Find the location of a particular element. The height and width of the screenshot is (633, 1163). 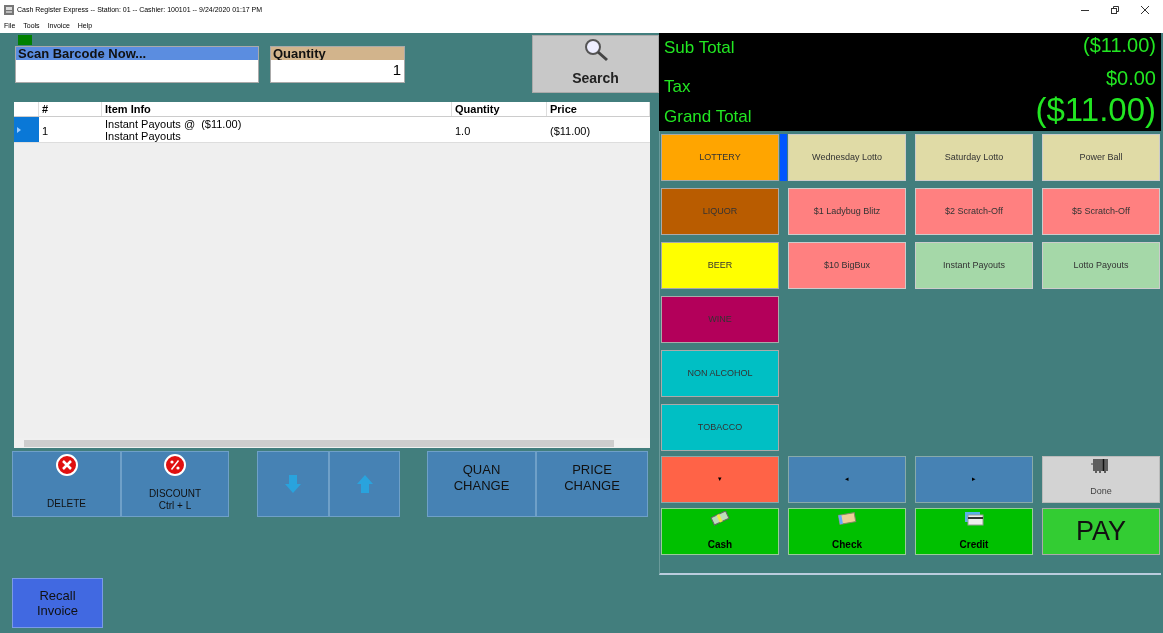

product-button: Instant Payouts is located at coordinates (974, 265).